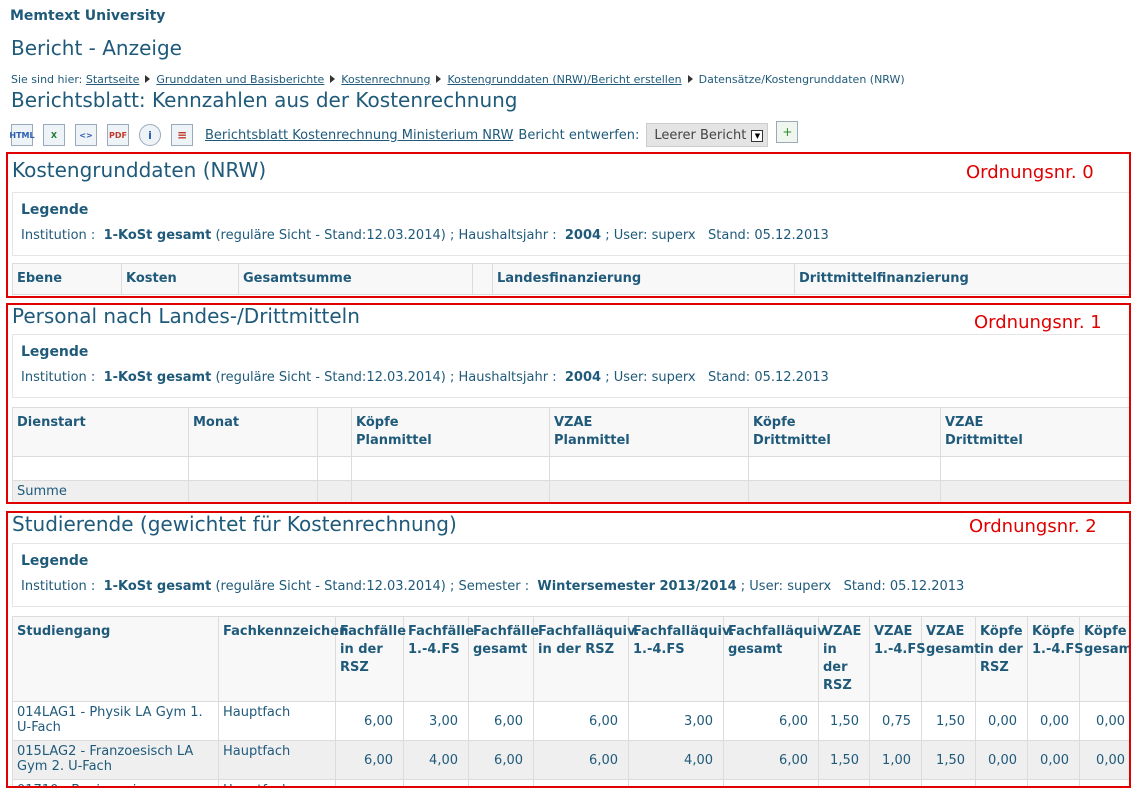 Image resolution: width=1138 pixels, height=793 pixels. I want to click on column-header: Köpfe 1.-4.FS, so click(1055, 659).